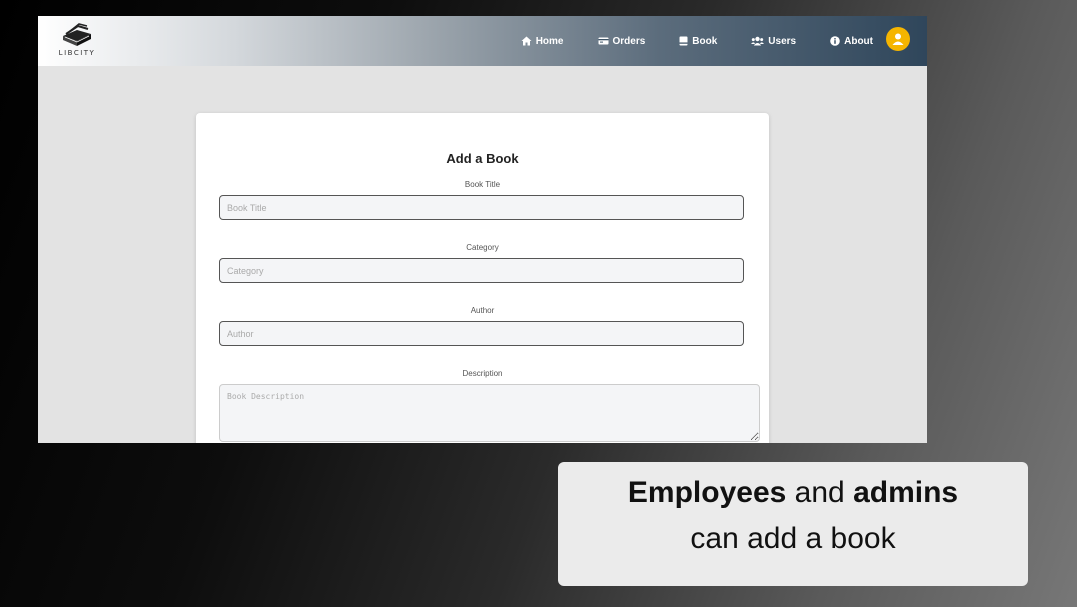 The height and width of the screenshot is (607, 1077). I want to click on category-label: Category, so click(482, 247).